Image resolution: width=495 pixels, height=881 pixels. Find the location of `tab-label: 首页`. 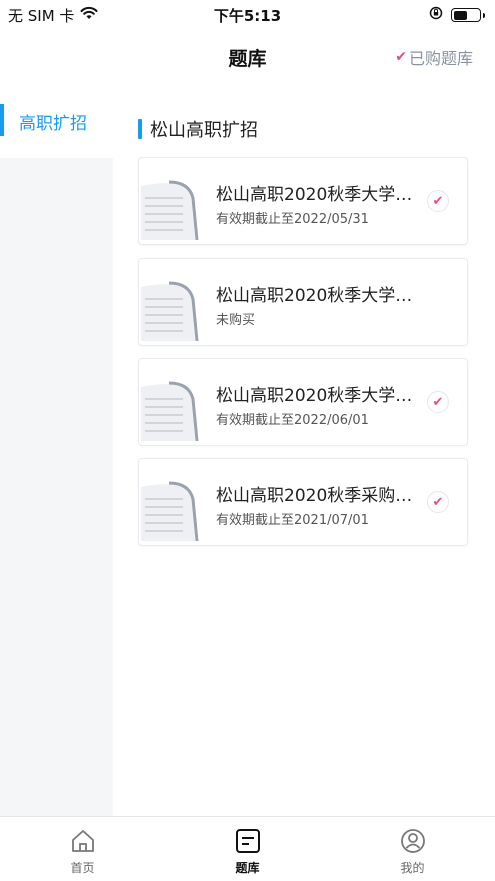

tab-label: 首页 is located at coordinates (82, 868).